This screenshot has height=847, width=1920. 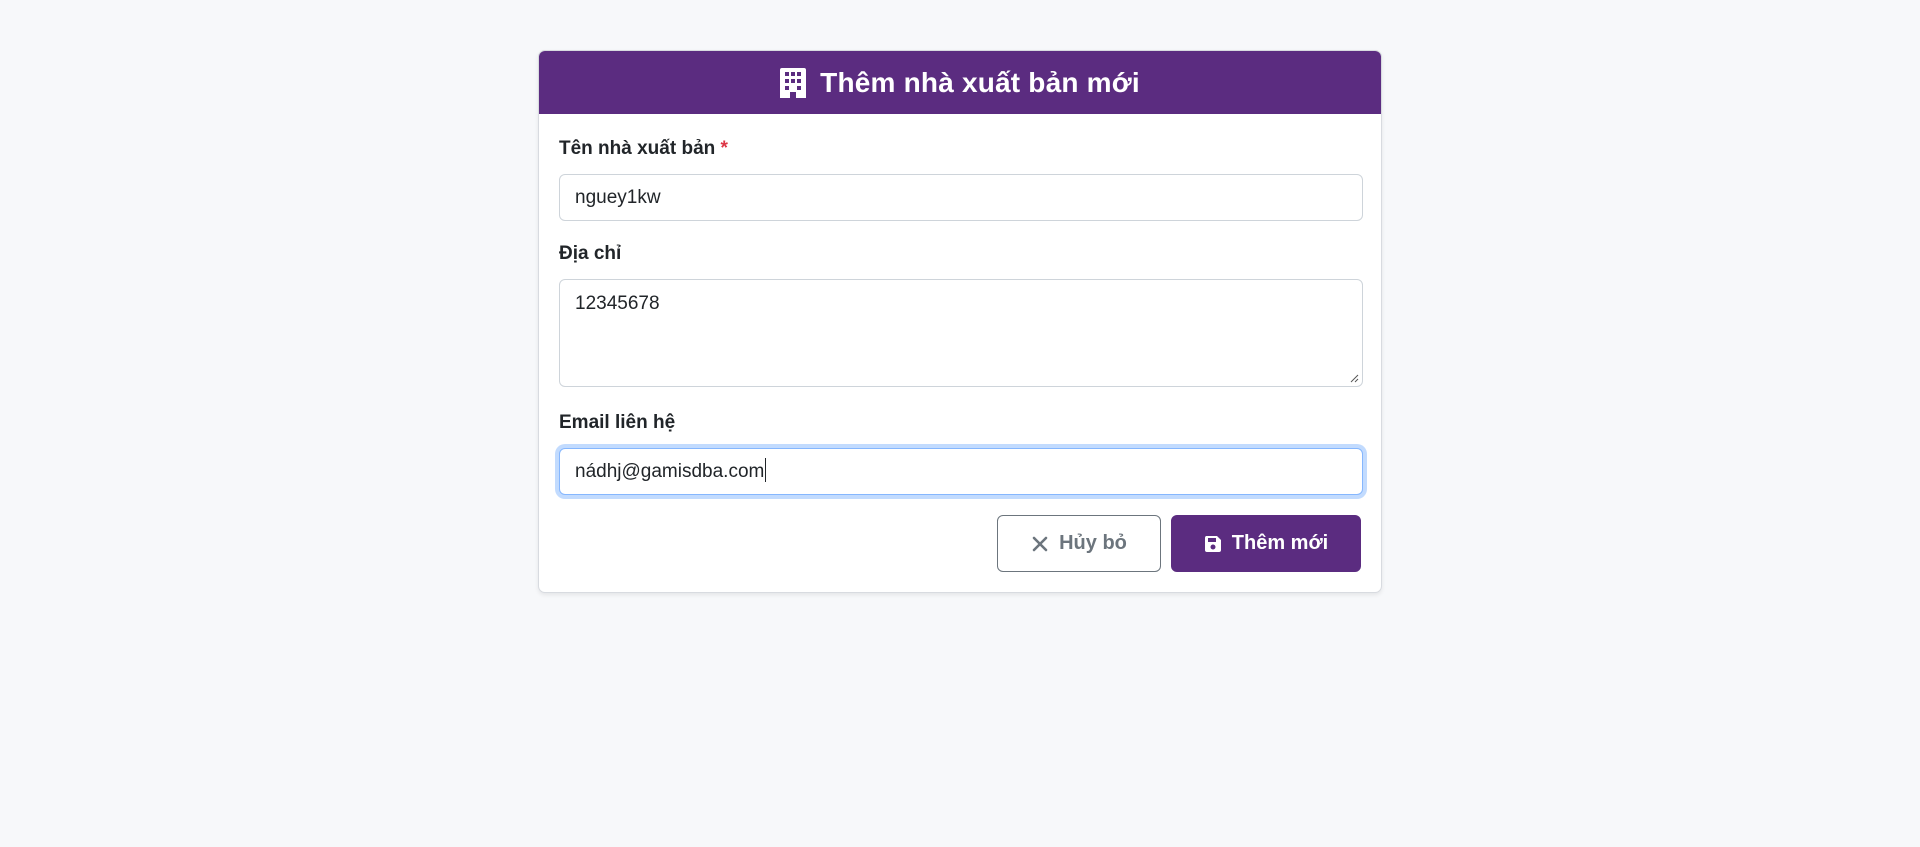 I want to click on publisher-name-label: Tên nhà xuất bản *, so click(x=960, y=149).